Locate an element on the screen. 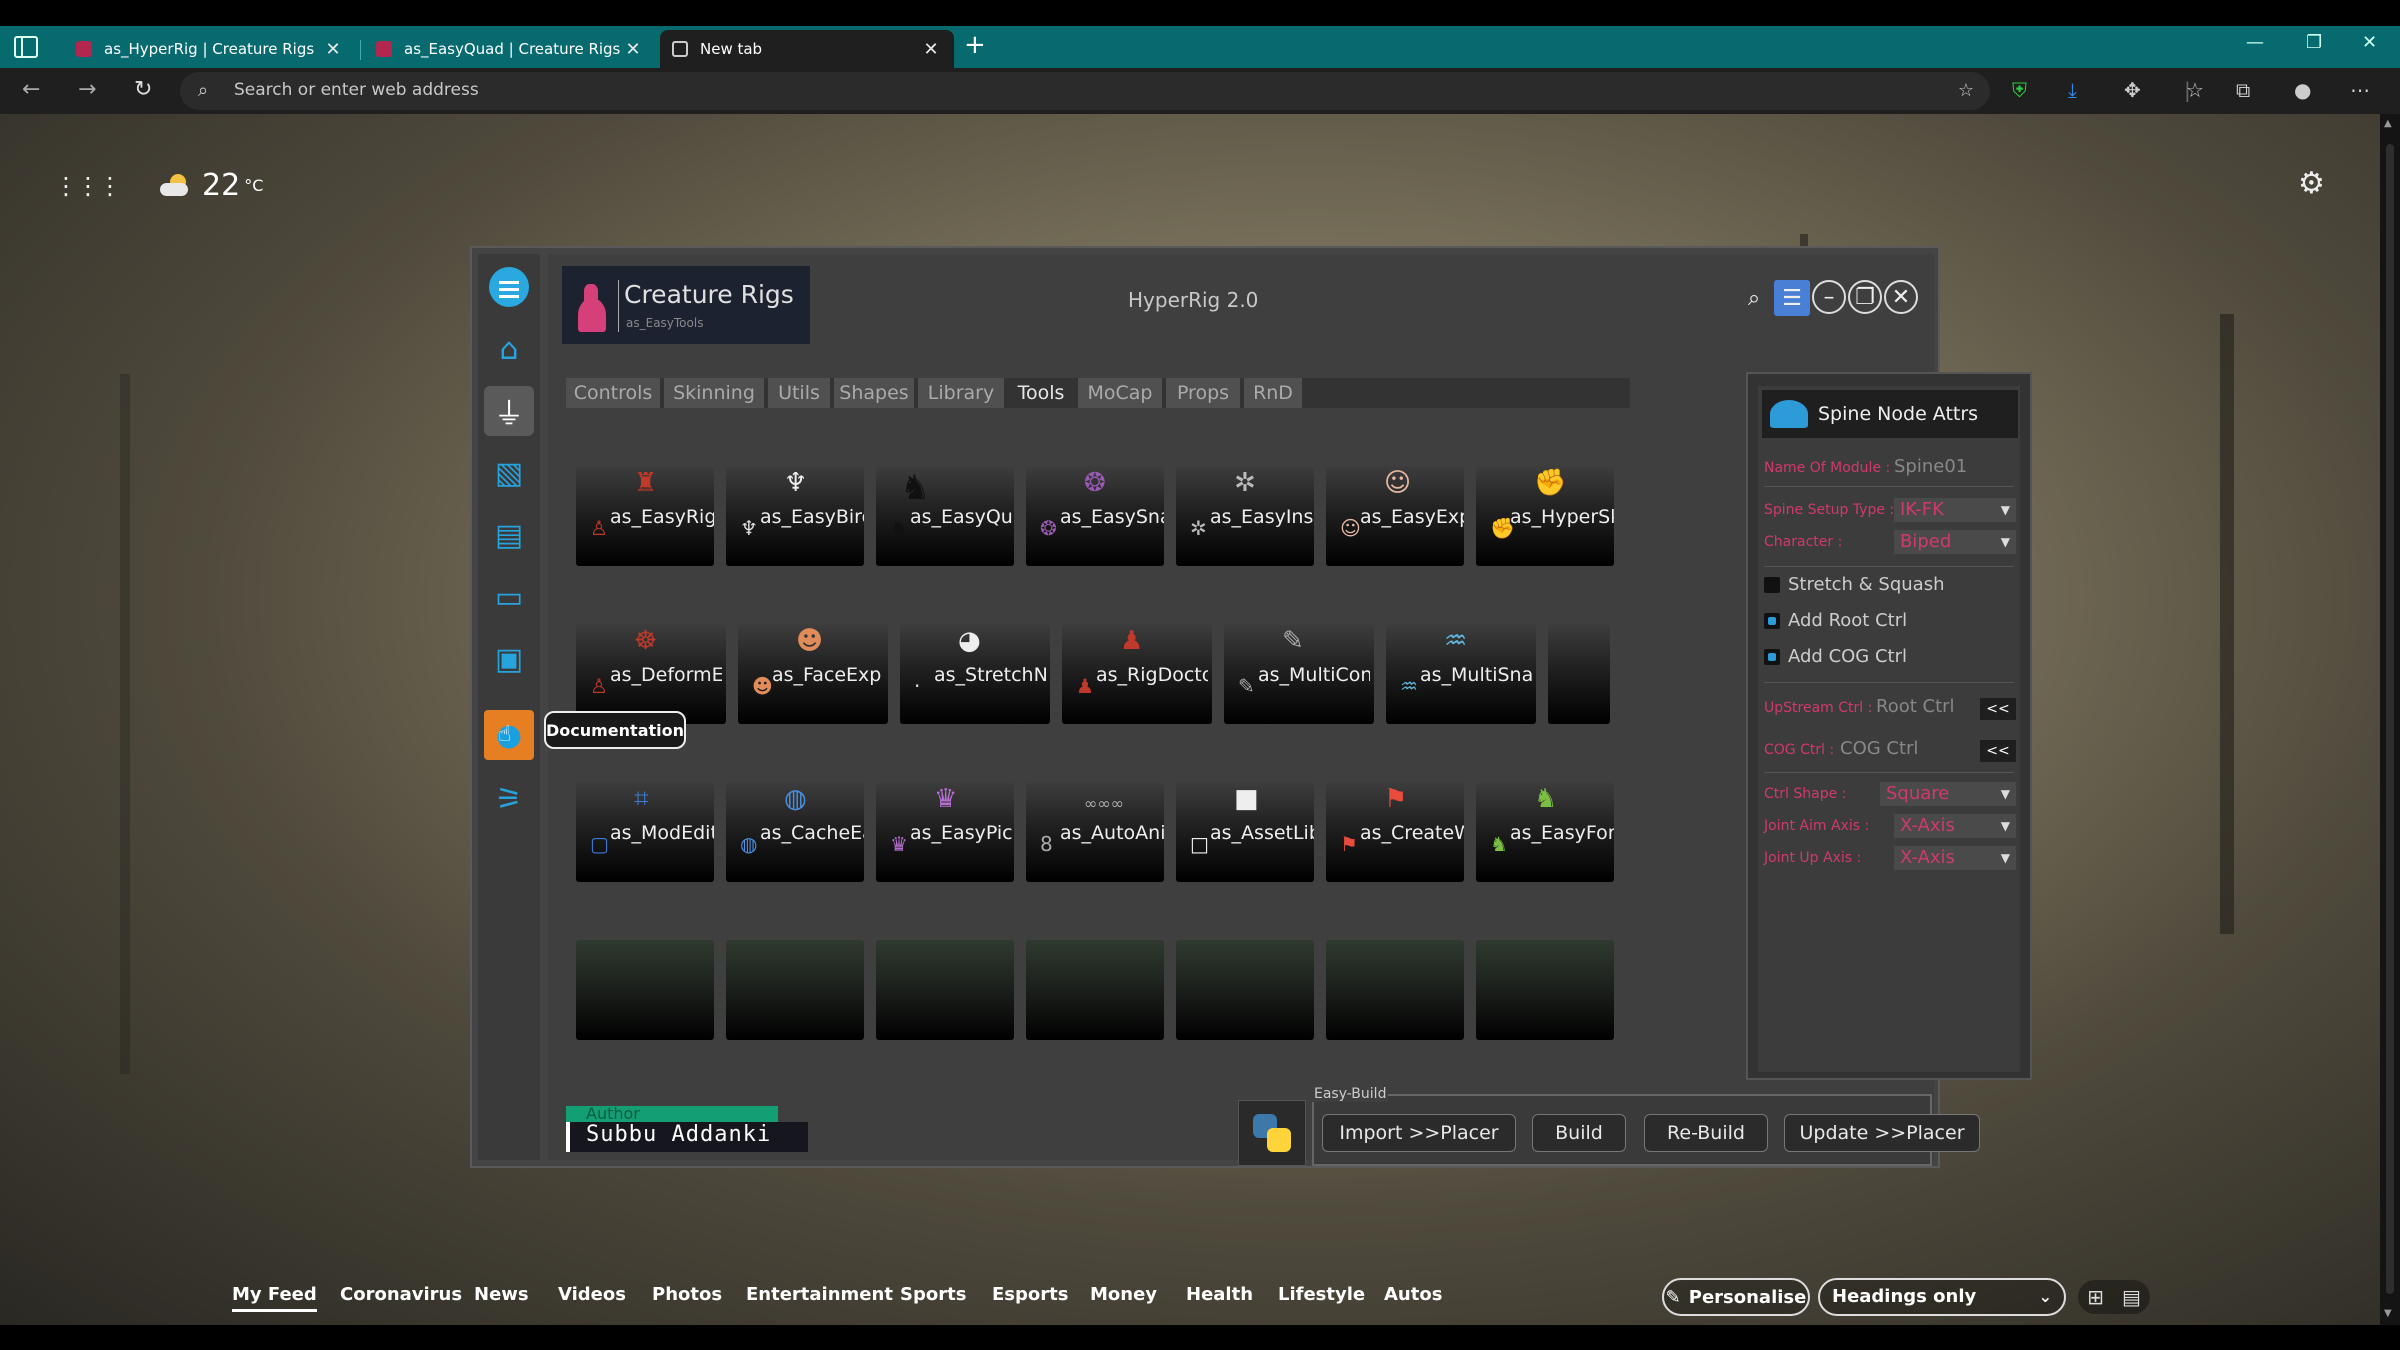 Image resolution: width=2400 pixels, height=1350 pixels. tool-easyform: ♞ ♞ as_EasyForm is located at coordinates (1545, 832).